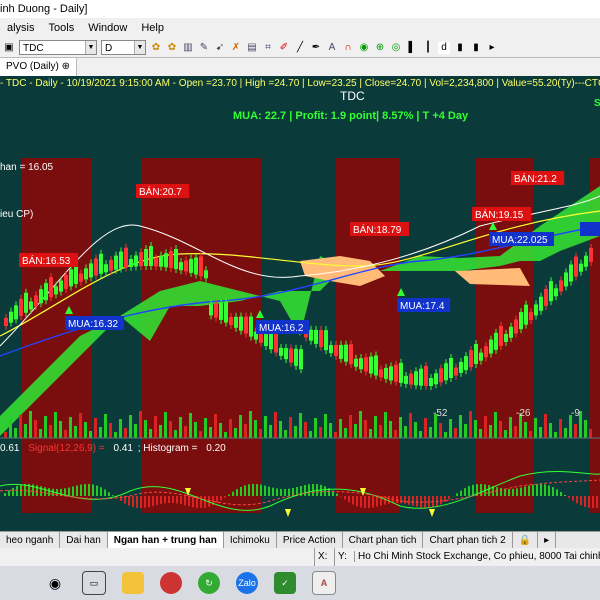 The width and height of the screenshot is (600, 600). What do you see at coordinates (284, 48) in the screenshot?
I see `color-icon: ✐` at bounding box center [284, 48].